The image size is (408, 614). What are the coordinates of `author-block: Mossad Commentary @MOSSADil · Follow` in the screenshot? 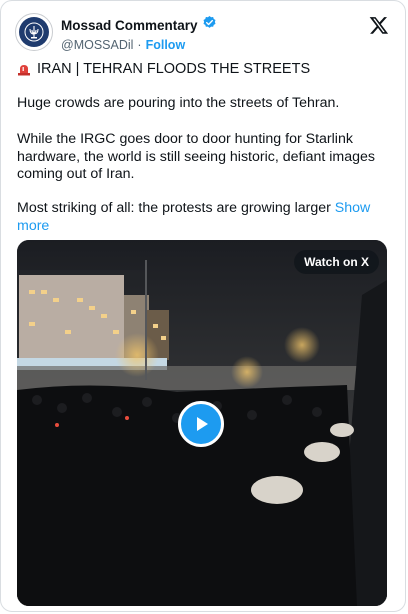 It's located at (139, 33).